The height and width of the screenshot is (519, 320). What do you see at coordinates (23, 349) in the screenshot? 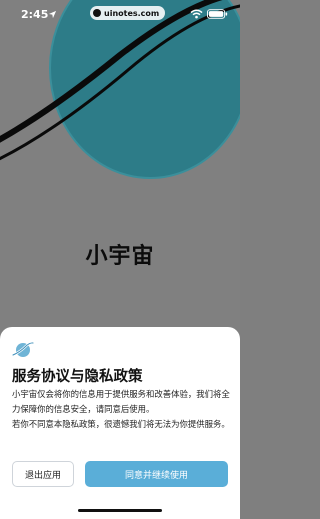
I see `planet-logo-icon` at bounding box center [23, 349].